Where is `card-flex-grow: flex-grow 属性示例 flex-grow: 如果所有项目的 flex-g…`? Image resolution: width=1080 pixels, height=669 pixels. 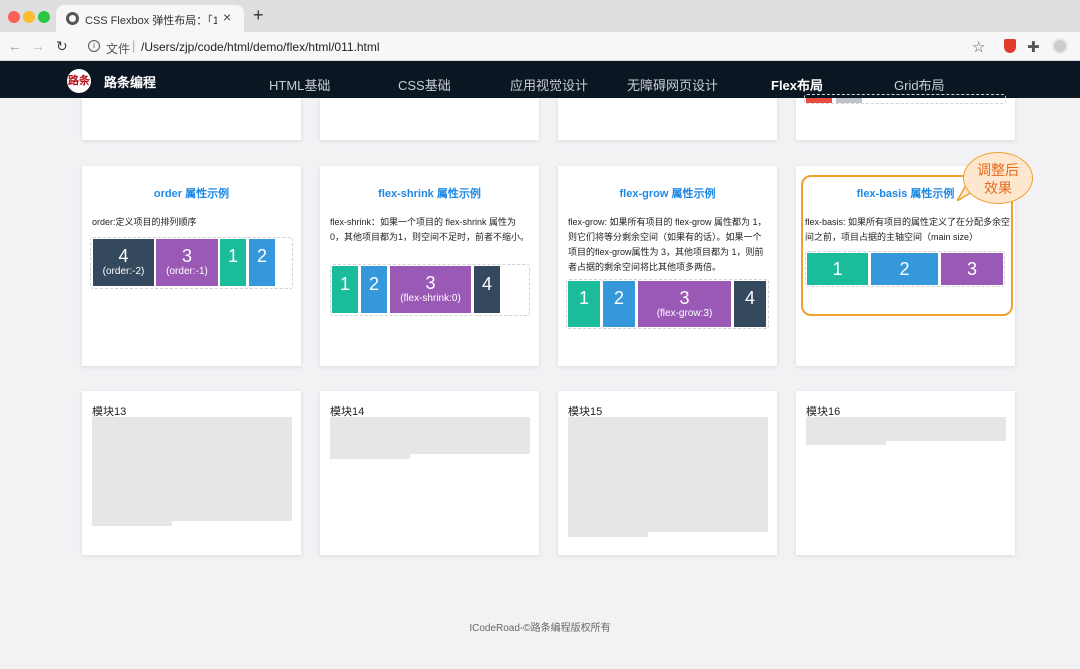
card-flex-grow: flex-grow 属性示例 flex-grow: 如果所有项目的 flex-g… is located at coordinates (667, 266).